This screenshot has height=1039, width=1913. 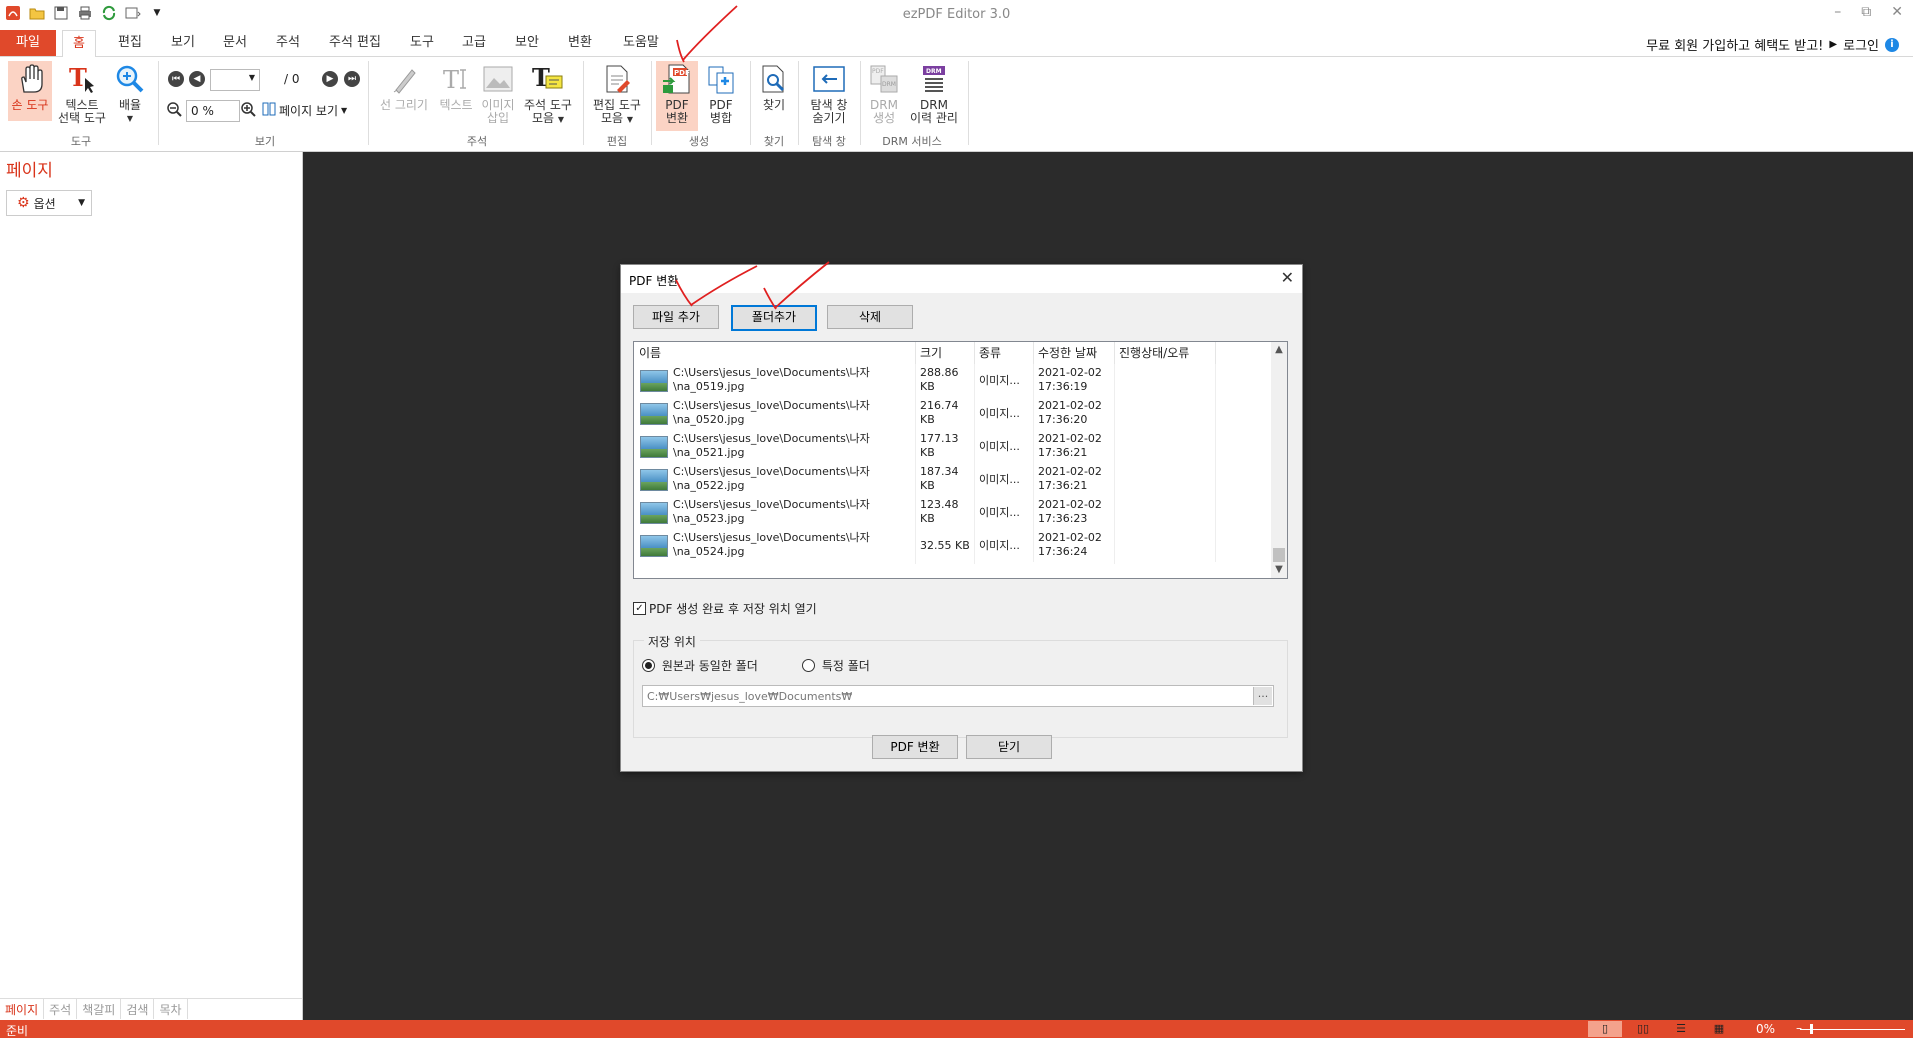 What do you see at coordinates (79, 44) in the screenshot?
I see `tab-home: 홈` at bounding box center [79, 44].